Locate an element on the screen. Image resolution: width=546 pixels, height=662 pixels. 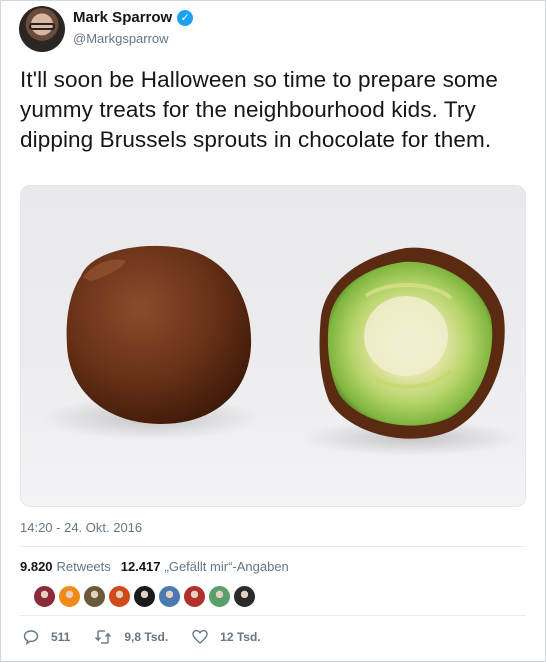
author-names: Mark Sparrow ✓ @Markgsparrow is located at coordinates (133, 27).